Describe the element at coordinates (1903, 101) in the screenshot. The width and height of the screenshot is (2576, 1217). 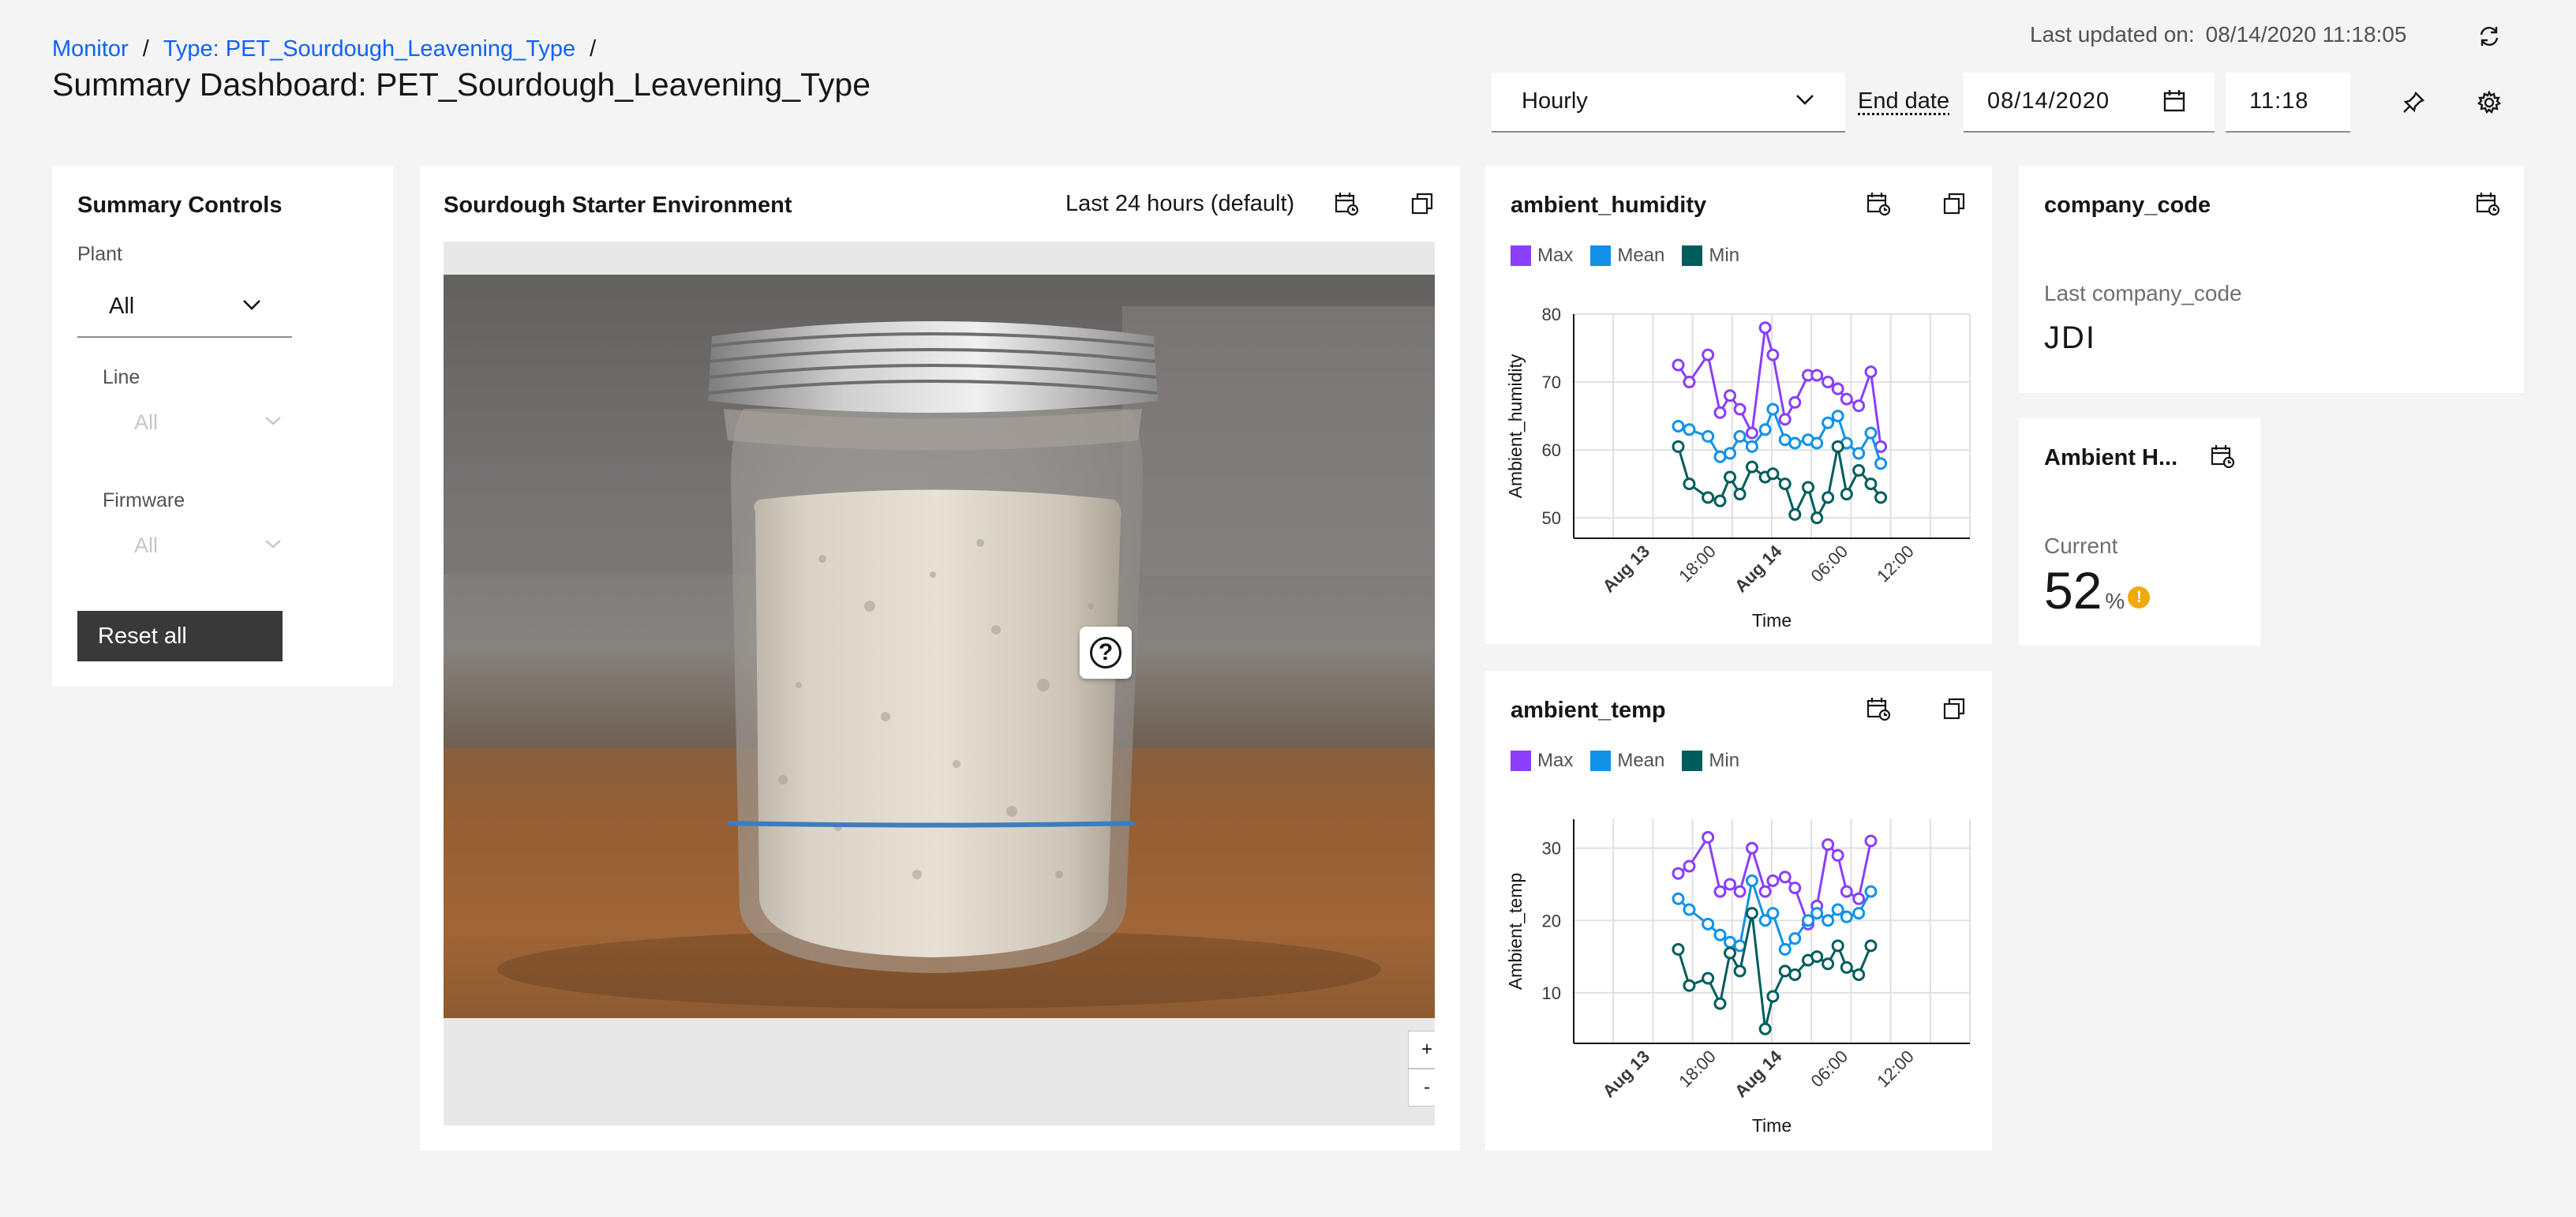
I see `end-date-link: End date` at that location.